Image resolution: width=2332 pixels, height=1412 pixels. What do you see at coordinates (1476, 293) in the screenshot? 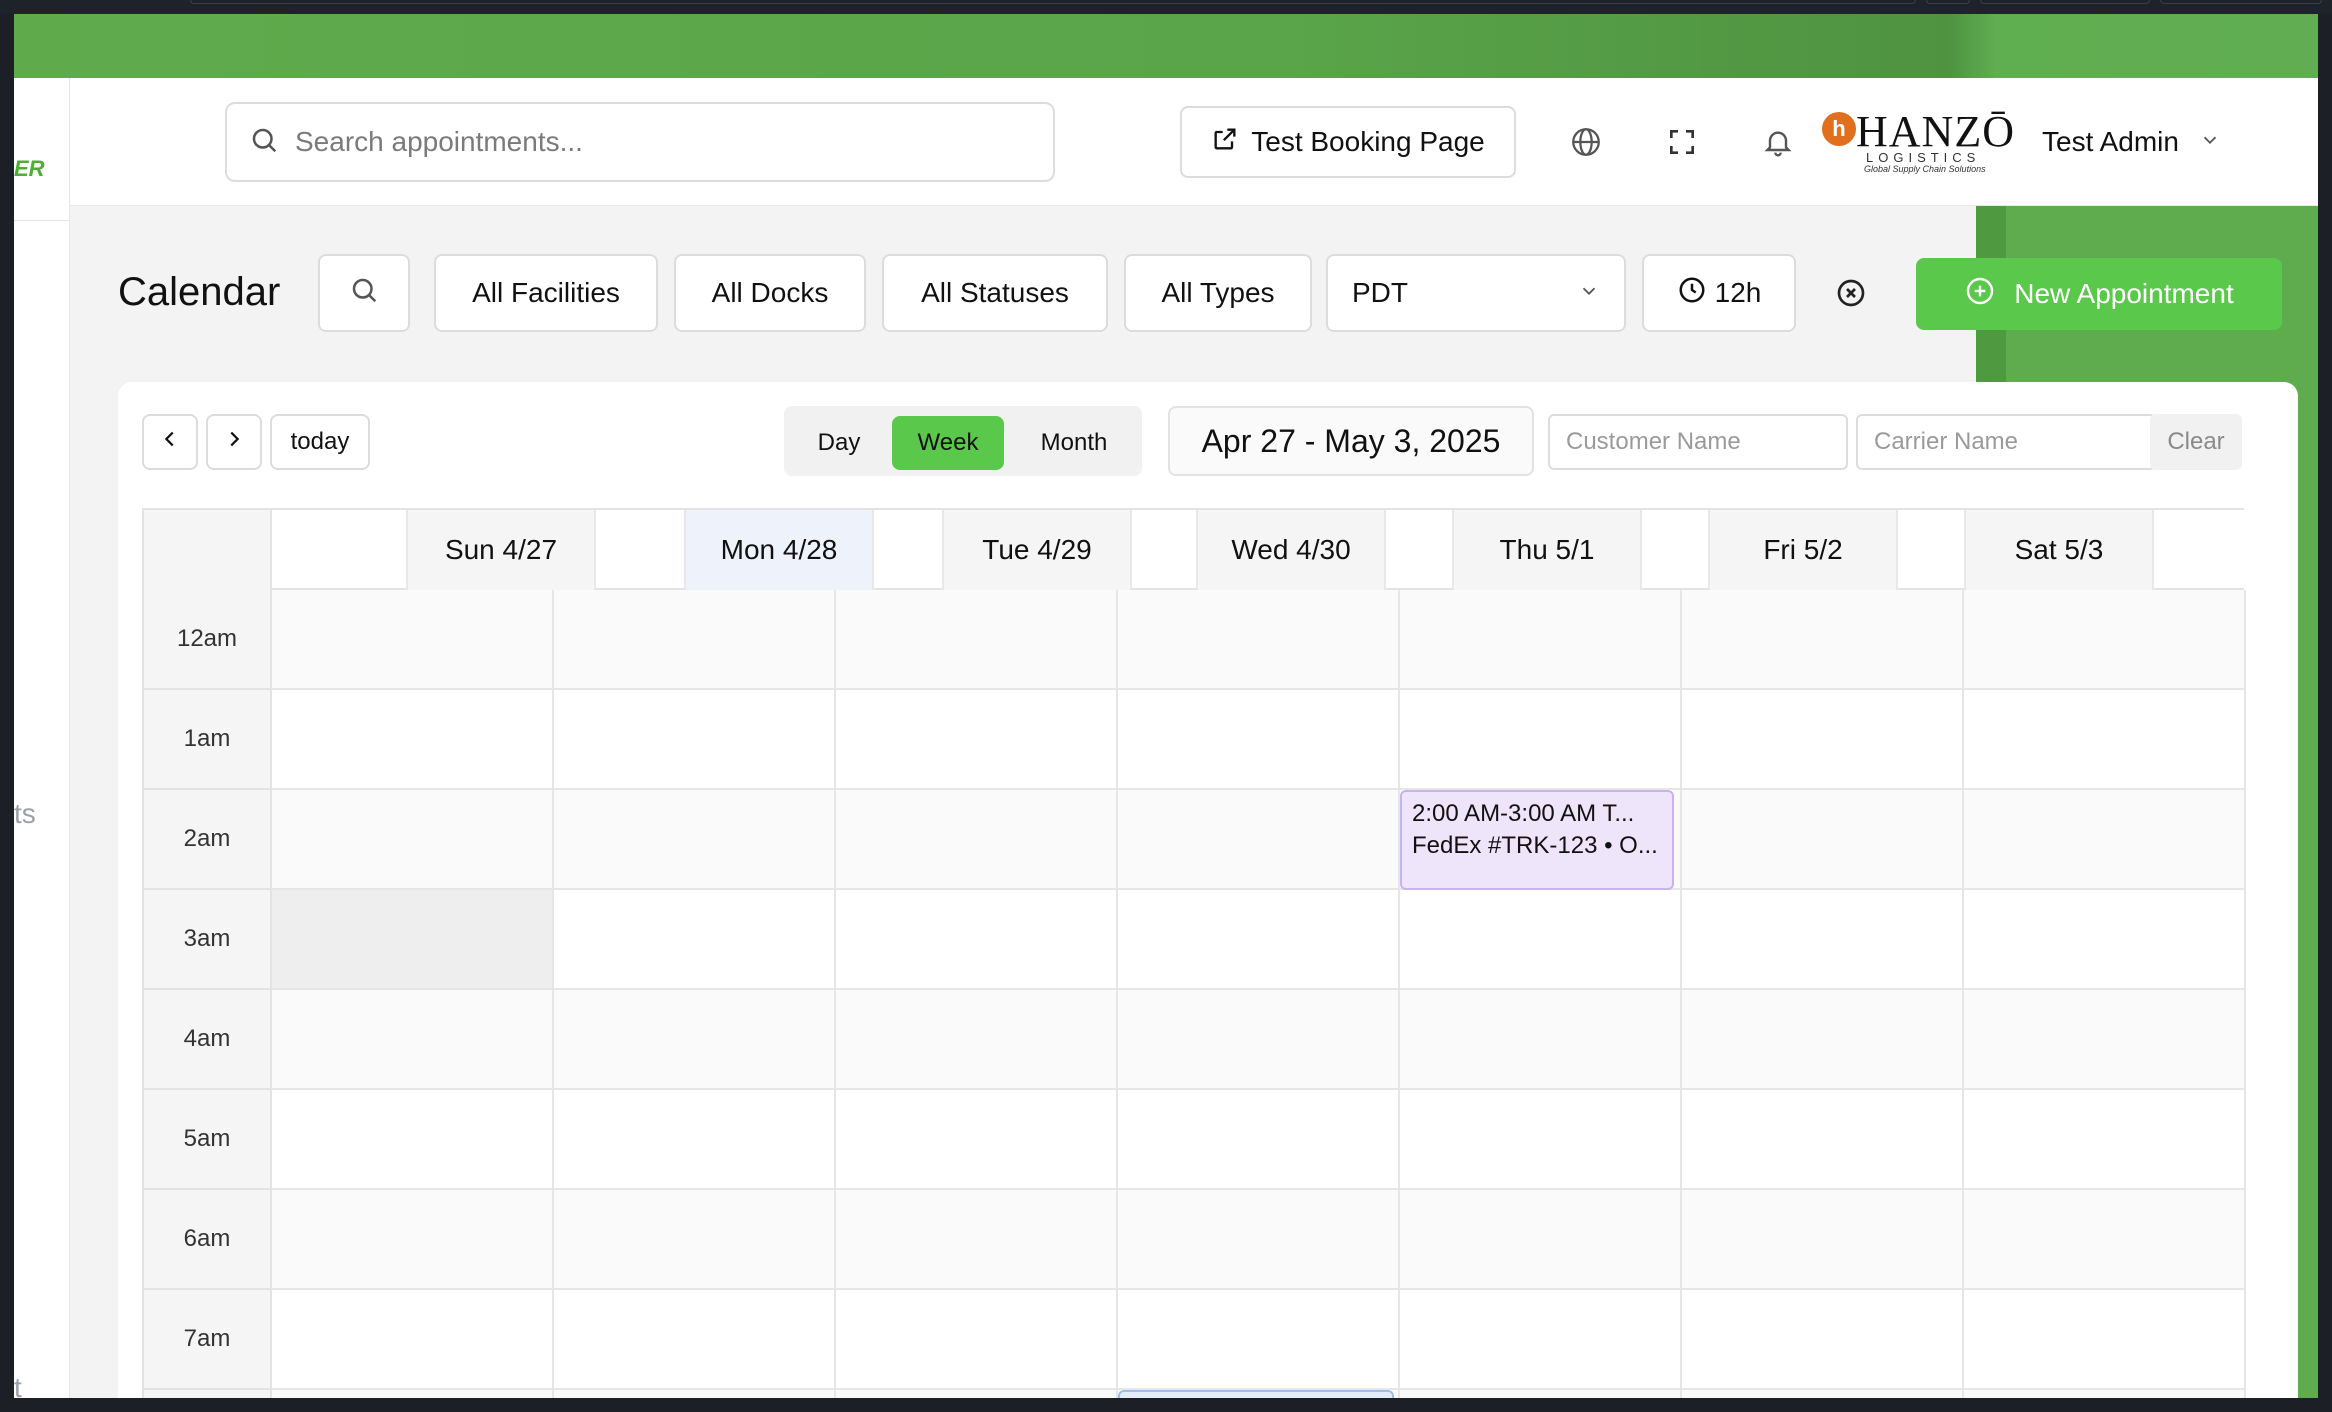
I see `timezone-select: PDT` at bounding box center [1476, 293].